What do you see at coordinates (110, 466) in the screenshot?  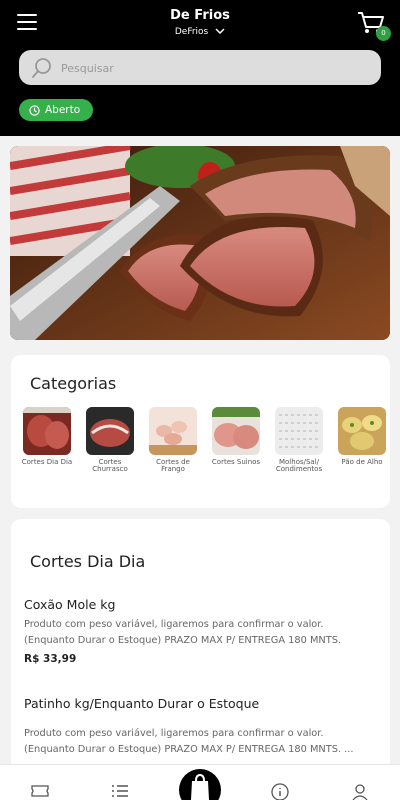 I see `category-label: Cortes Churrasco` at bounding box center [110, 466].